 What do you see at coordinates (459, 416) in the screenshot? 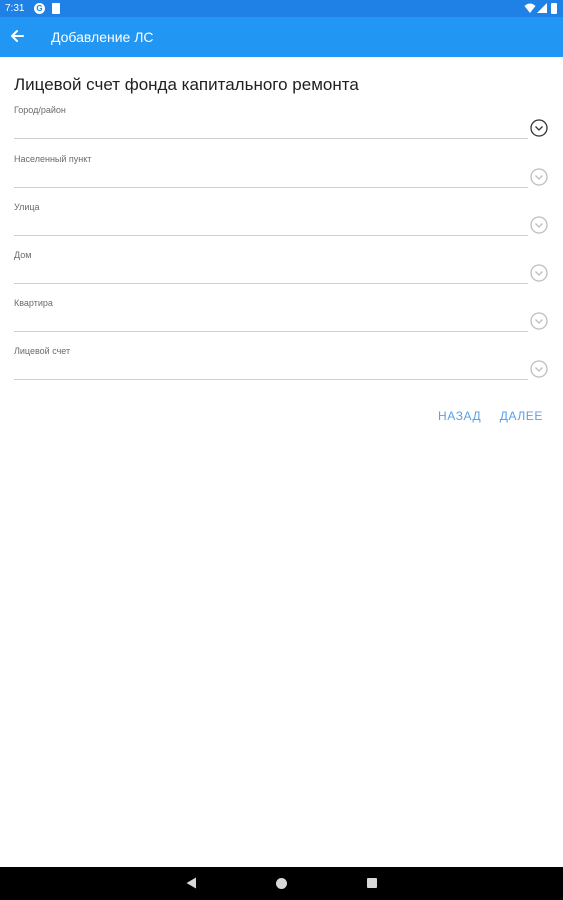
I see `back-button: НАЗАД` at bounding box center [459, 416].